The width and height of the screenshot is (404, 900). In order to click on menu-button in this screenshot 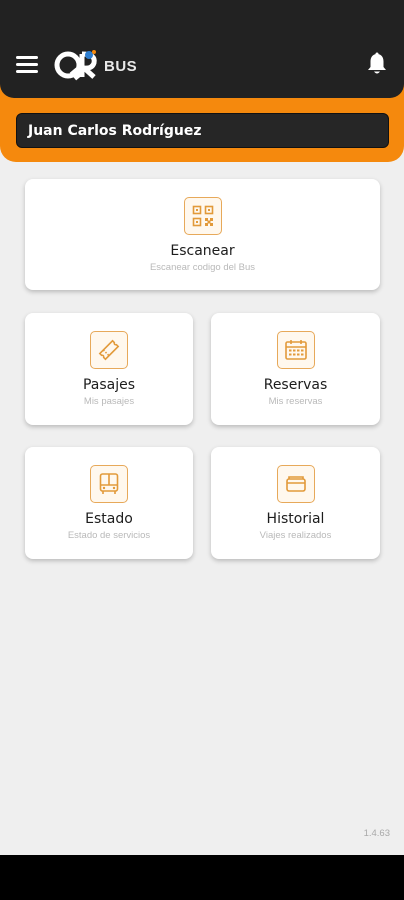, I will do `click(27, 65)`.